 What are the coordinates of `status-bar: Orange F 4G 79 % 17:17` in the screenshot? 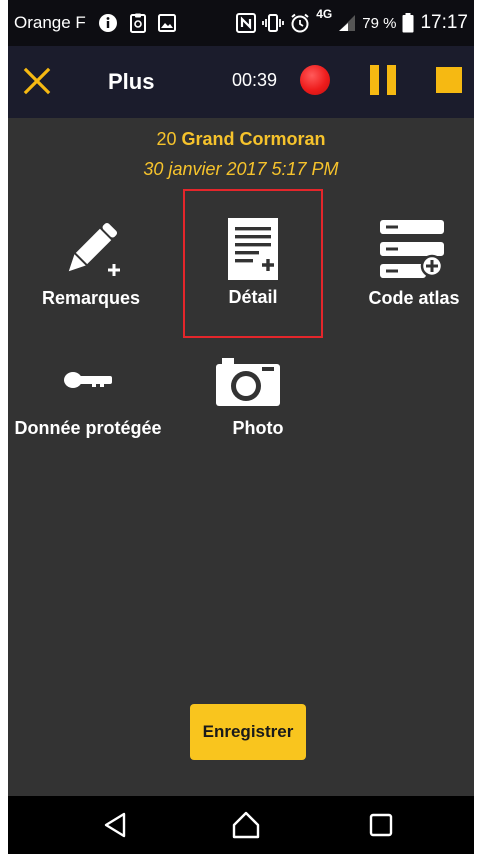 It's located at (241, 23).